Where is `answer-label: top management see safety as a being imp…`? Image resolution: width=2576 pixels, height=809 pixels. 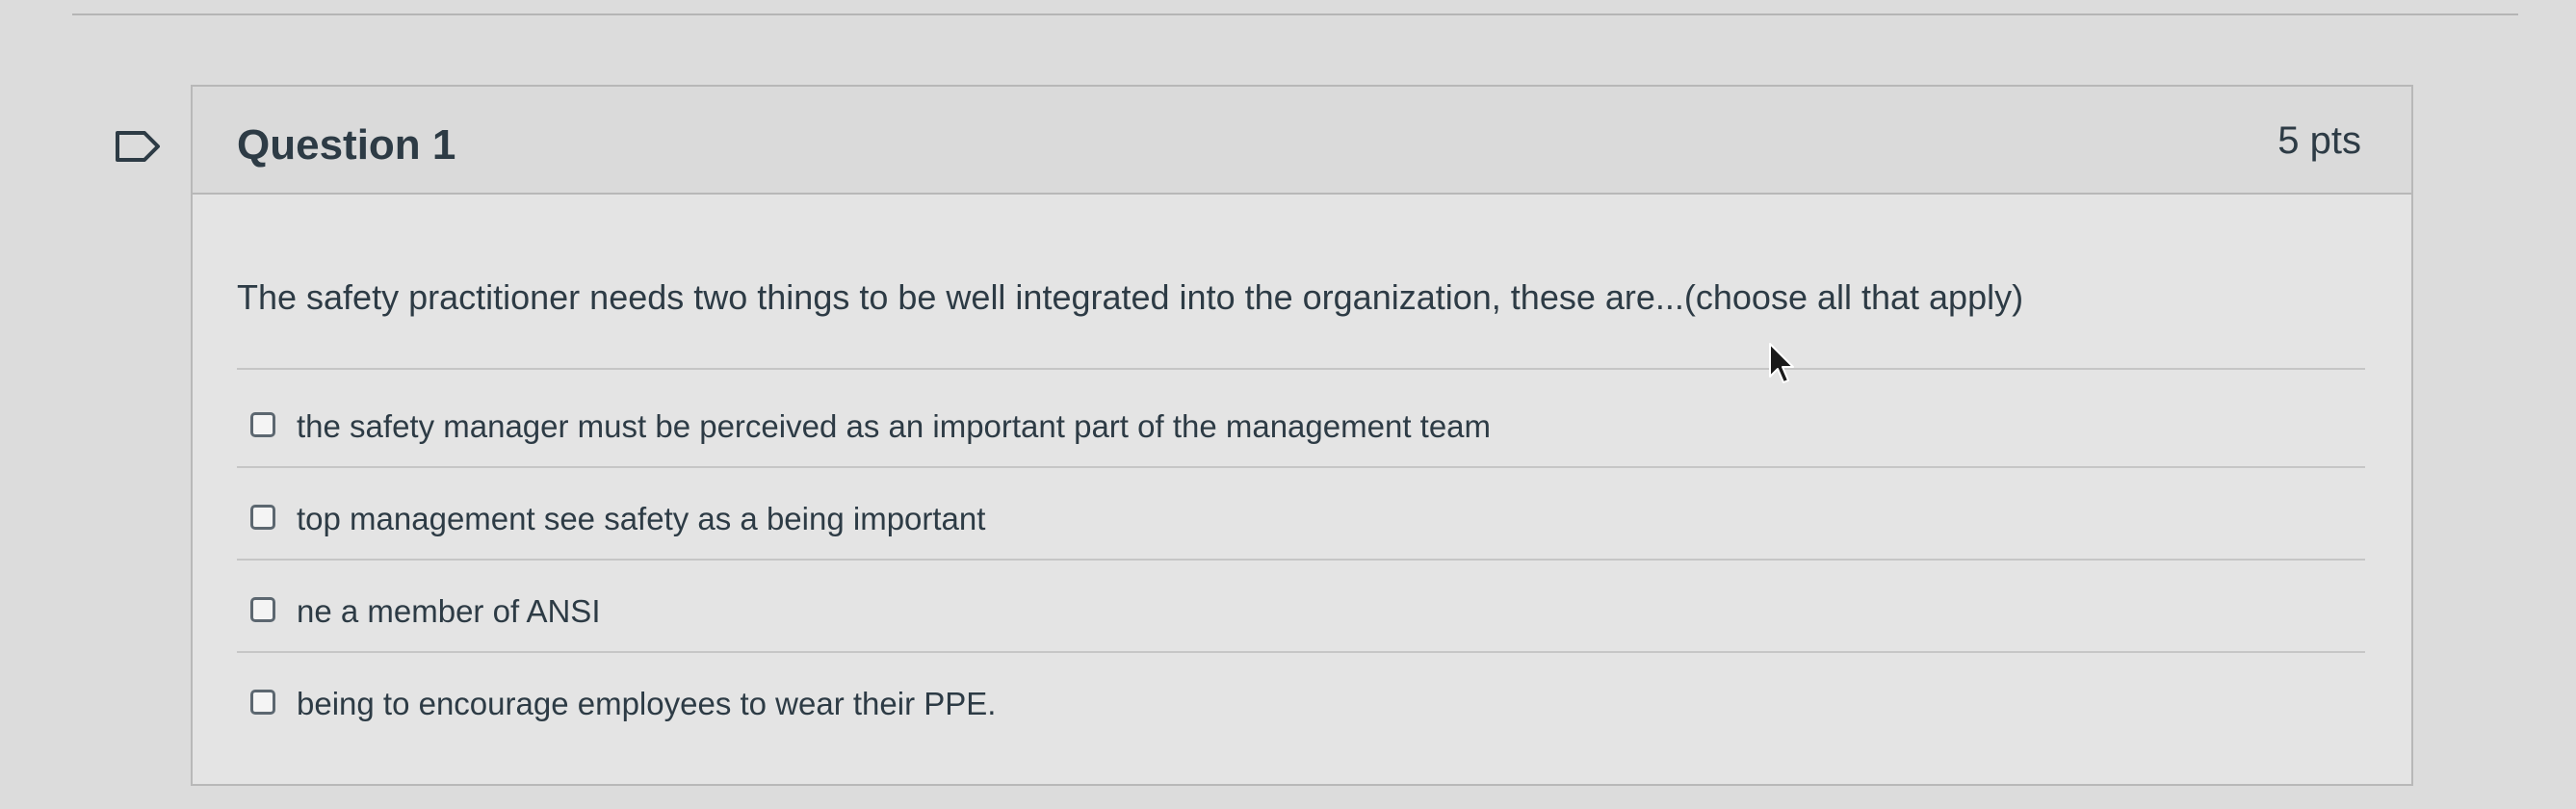
answer-label: top management see safety as a being imp… is located at coordinates (641, 519).